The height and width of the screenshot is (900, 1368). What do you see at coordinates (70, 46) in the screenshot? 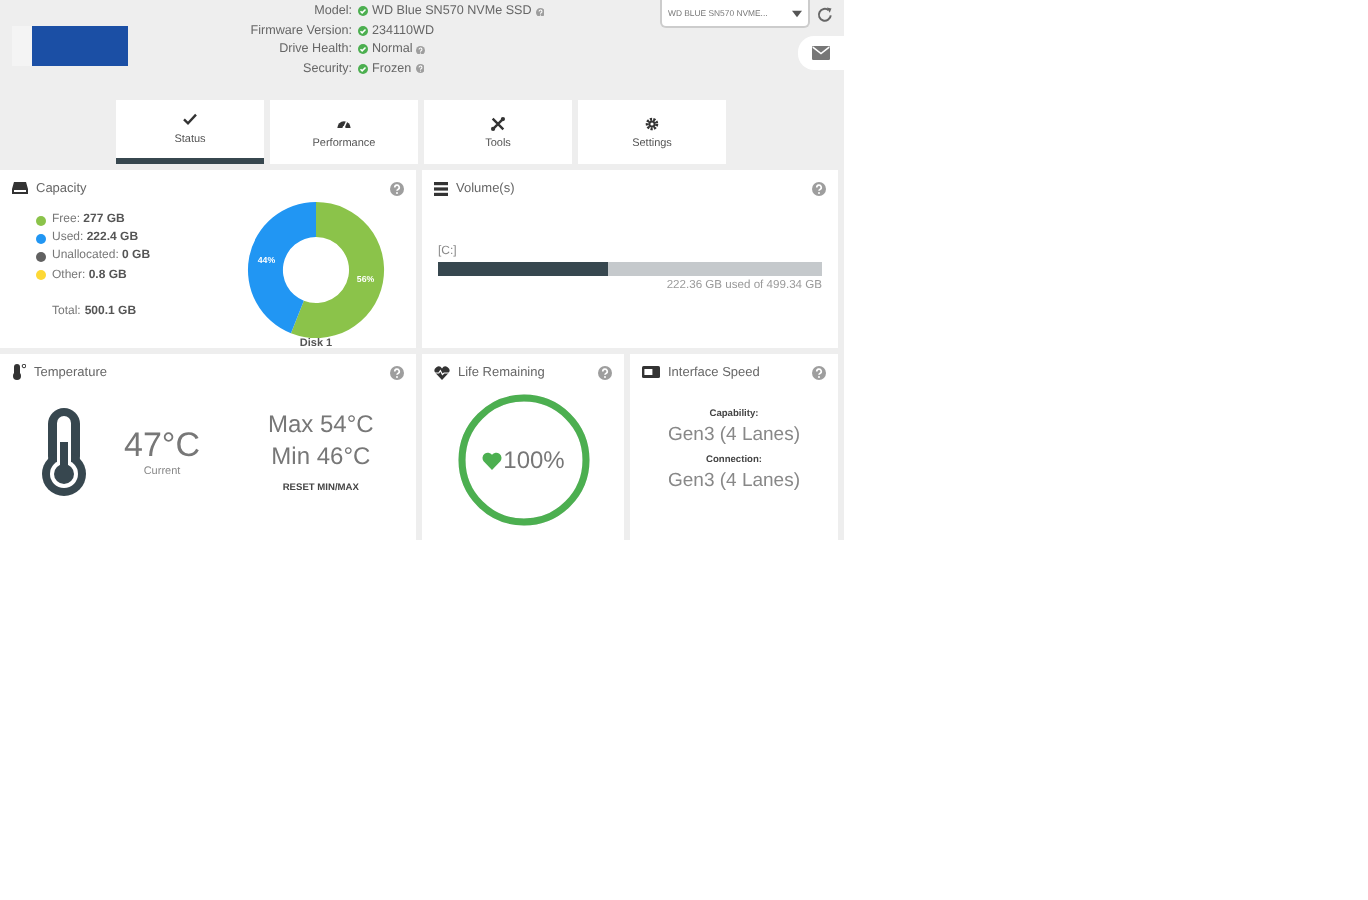
I see `drive-photo-placeholder` at bounding box center [70, 46].